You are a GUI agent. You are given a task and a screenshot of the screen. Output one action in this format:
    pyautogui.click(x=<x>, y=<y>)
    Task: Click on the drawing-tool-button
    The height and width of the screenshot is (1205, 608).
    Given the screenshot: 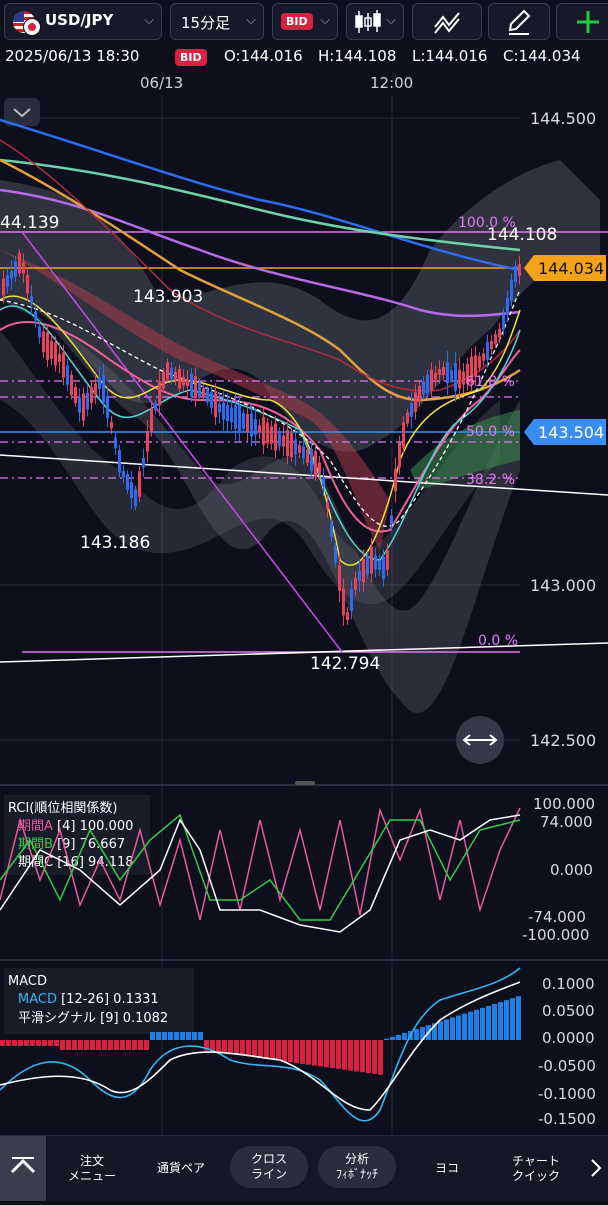 What is the action you would take?
    pyautogui.click(x=519, y=21)
    